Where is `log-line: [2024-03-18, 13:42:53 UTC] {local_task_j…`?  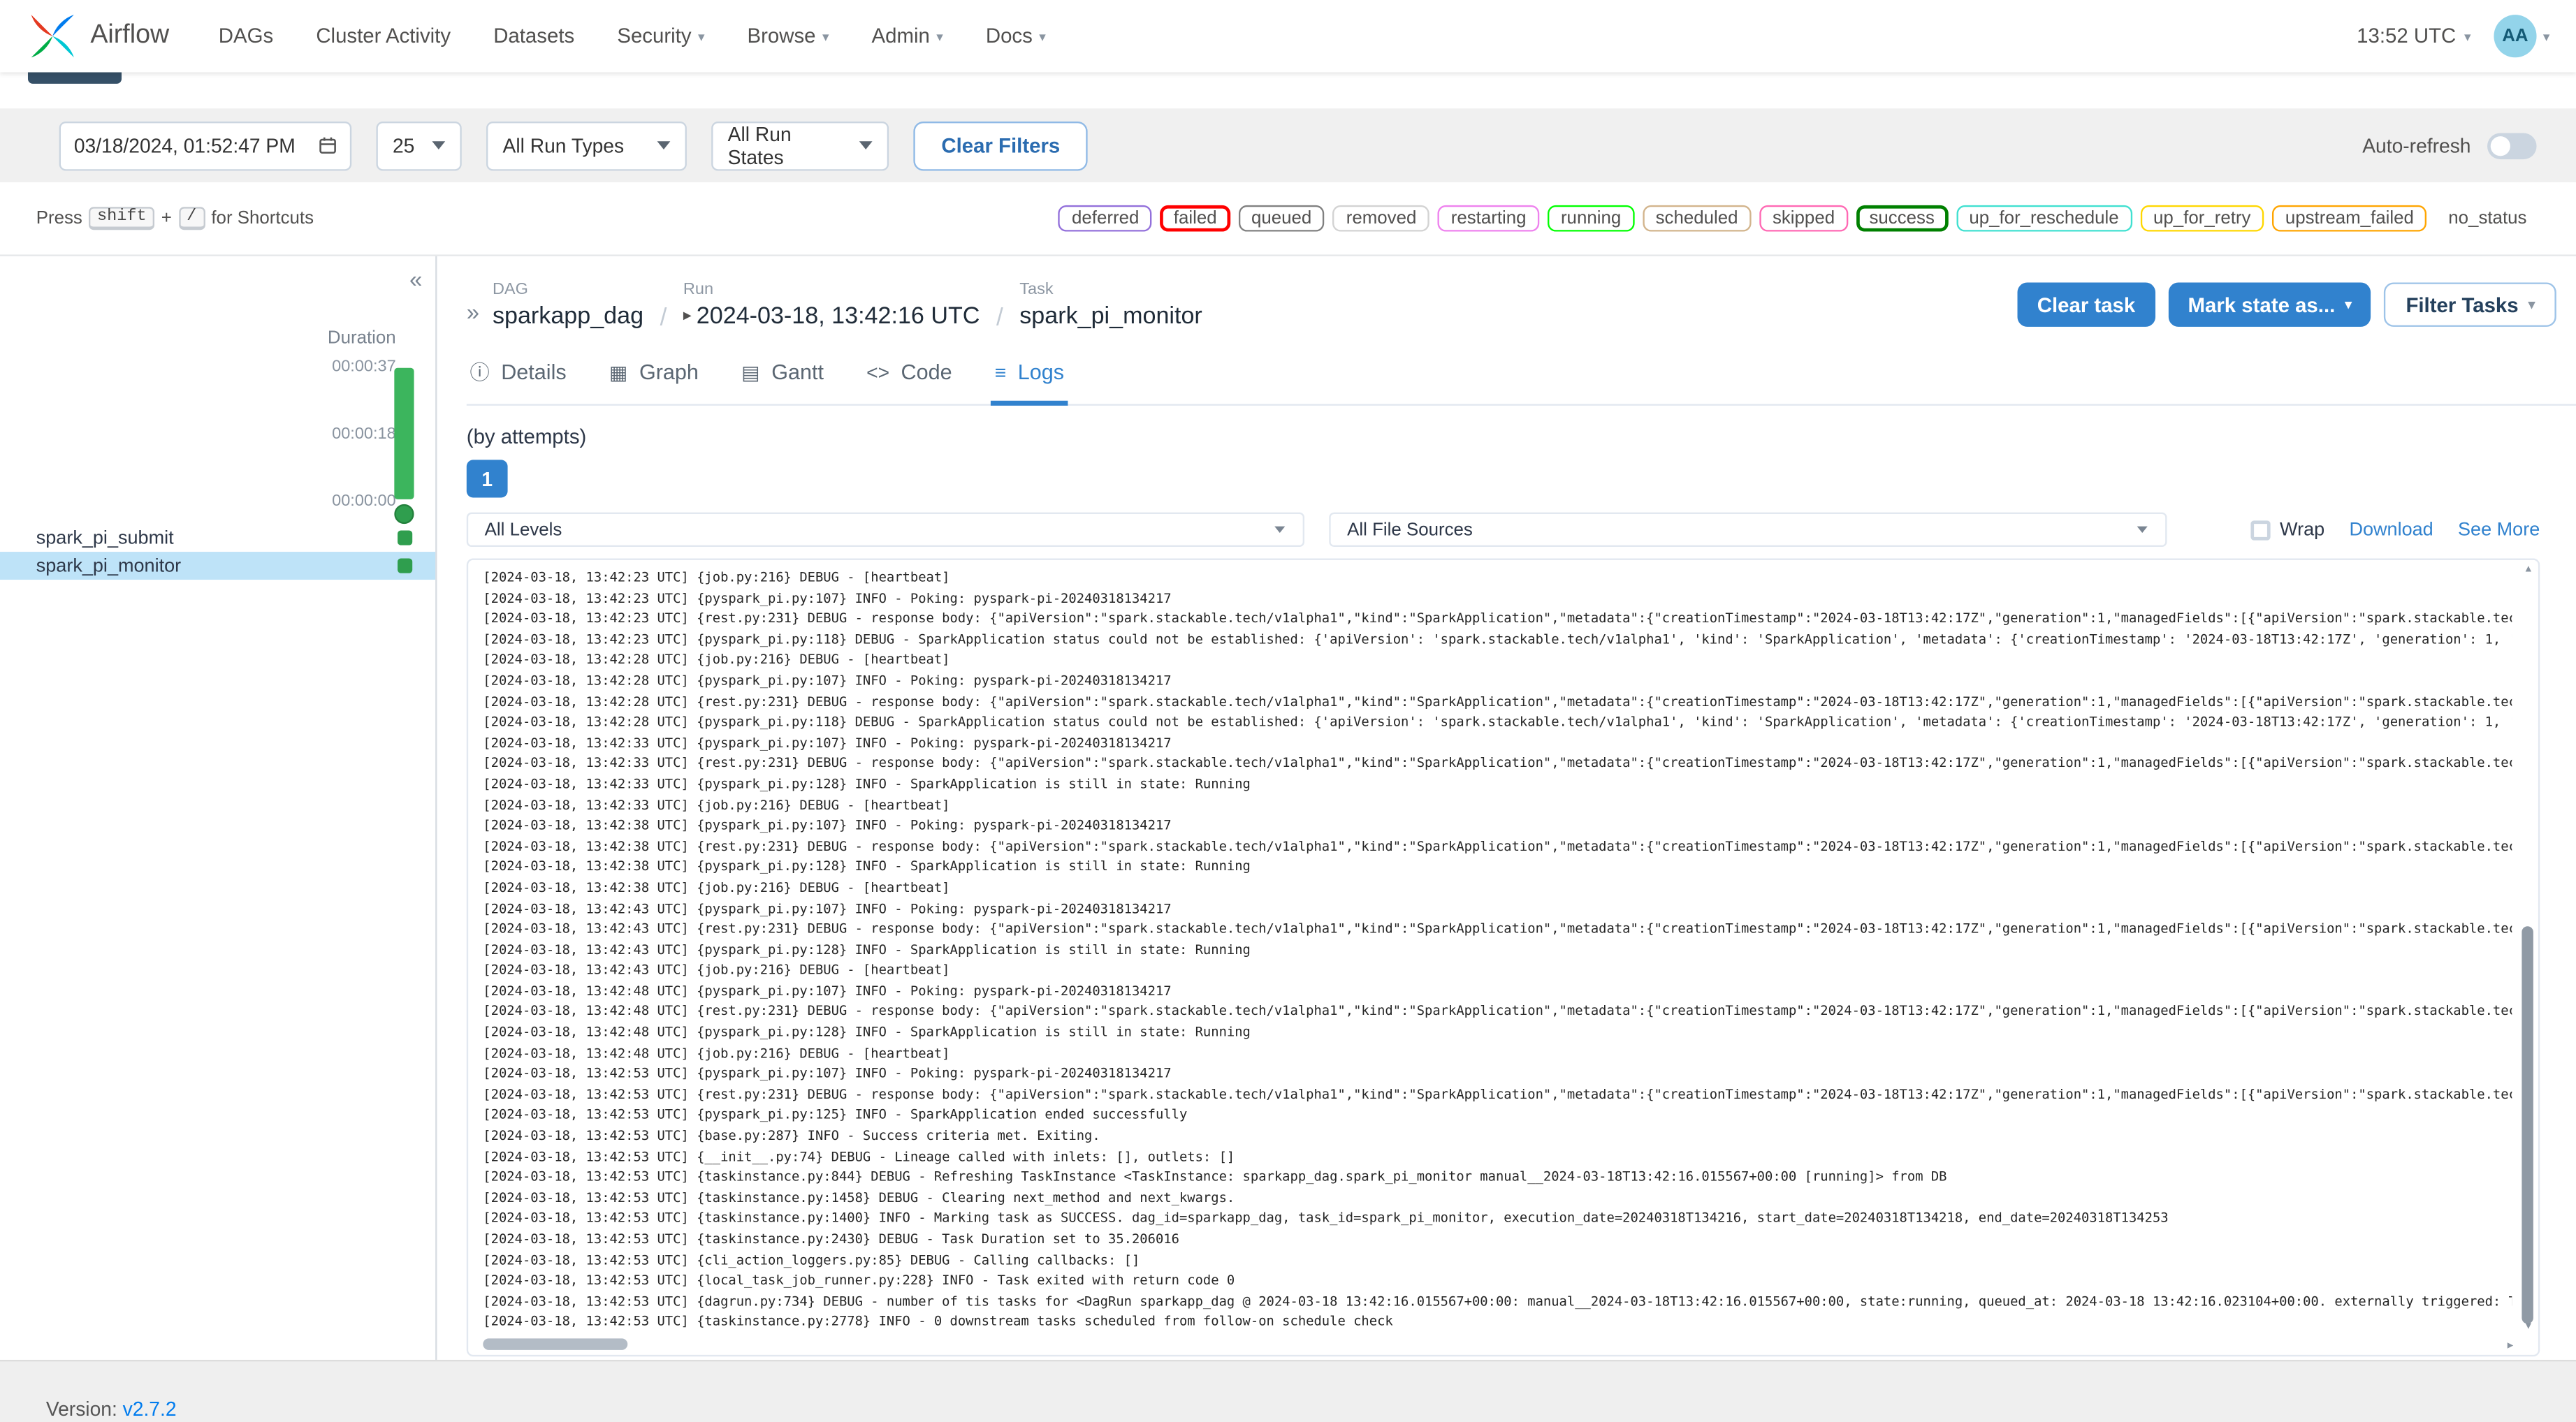
log-line: [2024-03-18, 13:42:53 UTC] {local_task_j… is located at coordinates (859, 1280).